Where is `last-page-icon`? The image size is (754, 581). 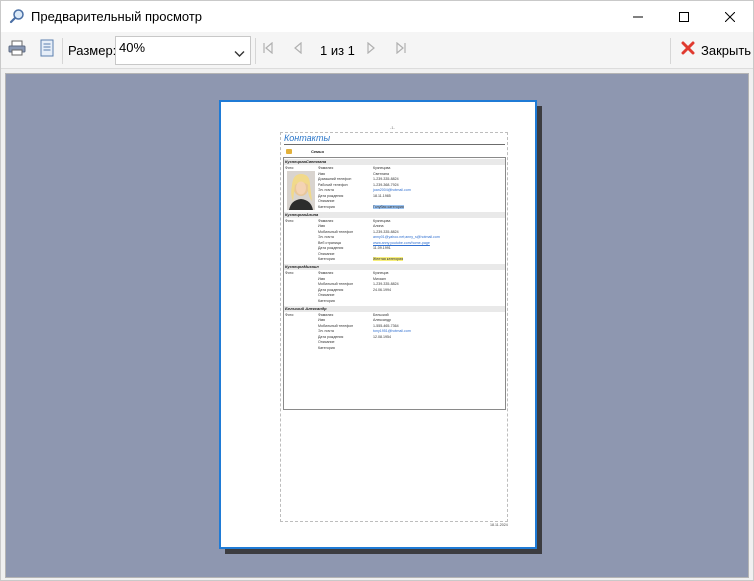
last-page-icon is located at coordinates (401, 50).